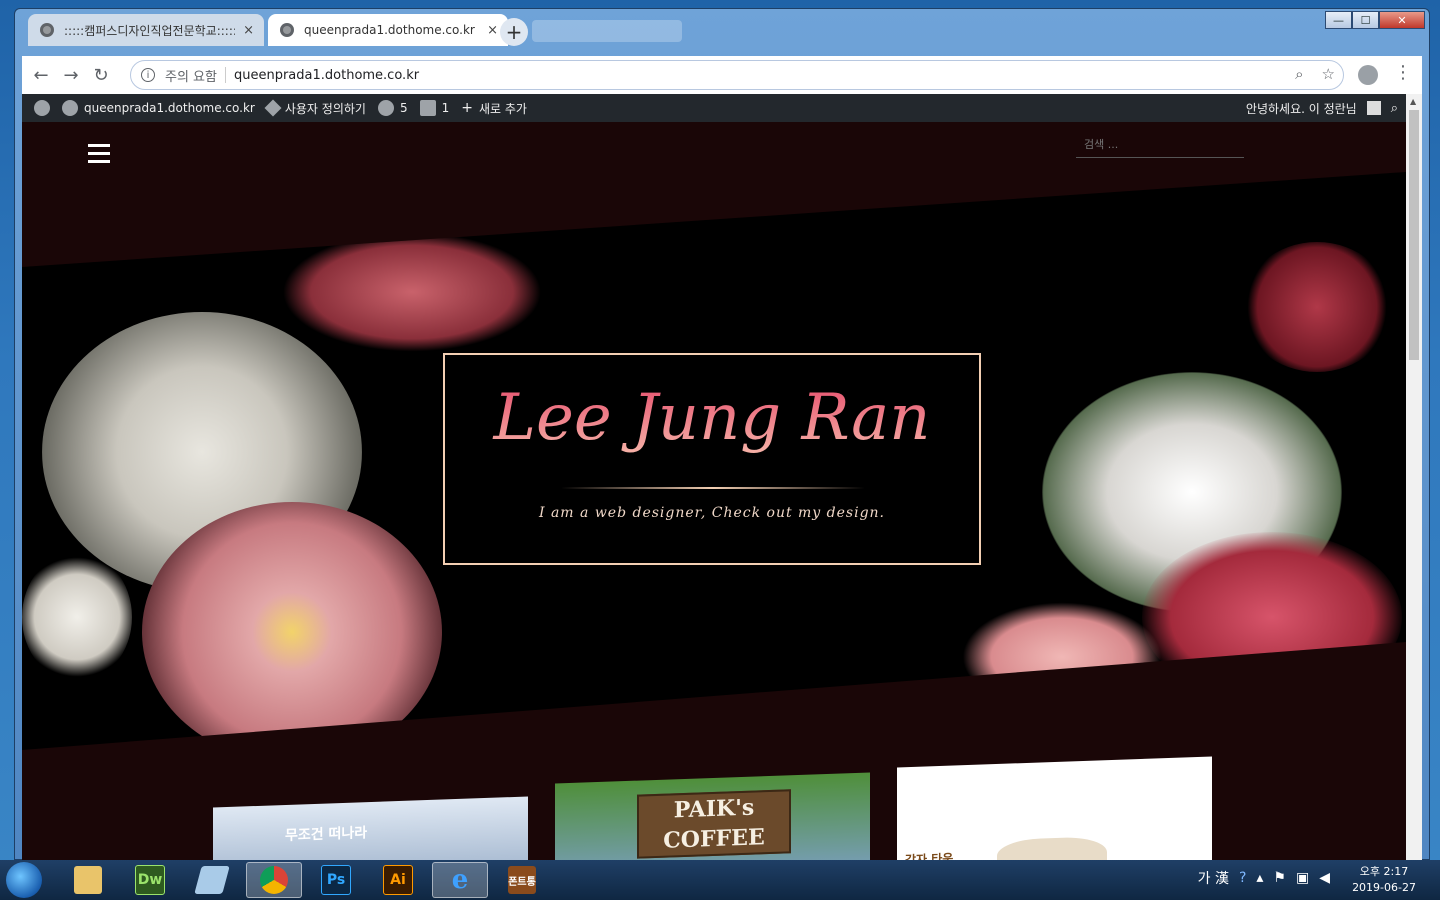  I want to click on forward-button: →, so click(71, 75).